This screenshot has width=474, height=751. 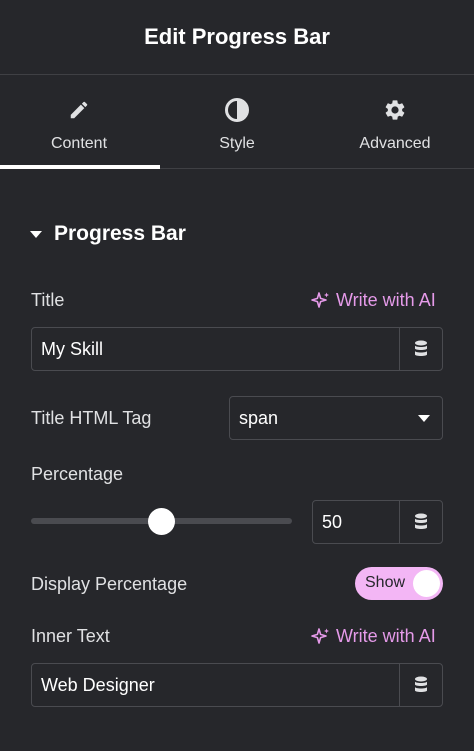 I want to click on inner-text-input-value: Web Designer, so click(x=98, y=684).